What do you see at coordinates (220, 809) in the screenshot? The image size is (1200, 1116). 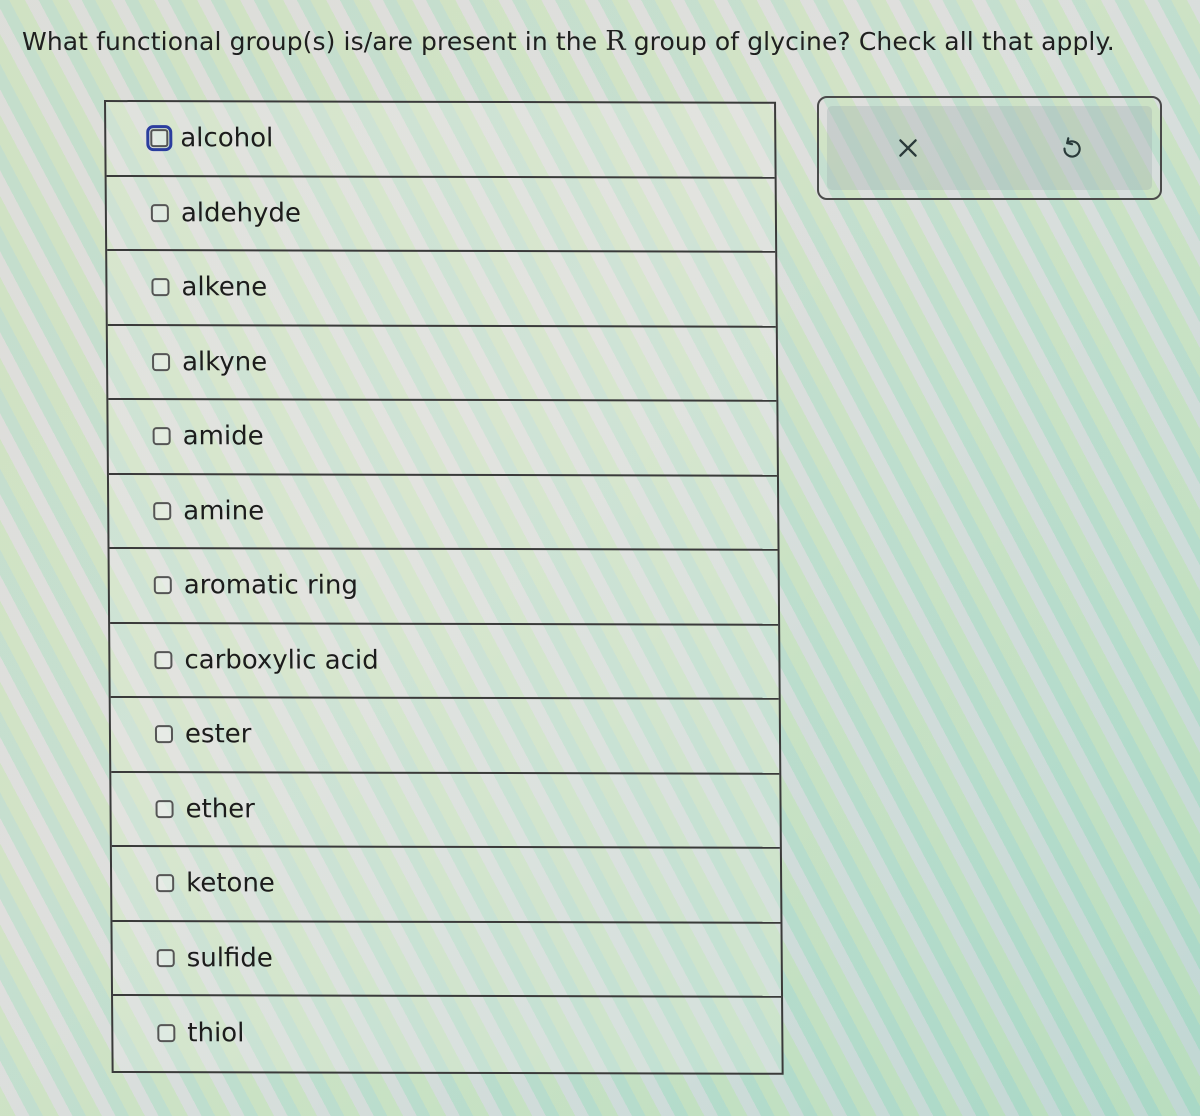 I see `option-label: ether` at bounding box center [220, 809].